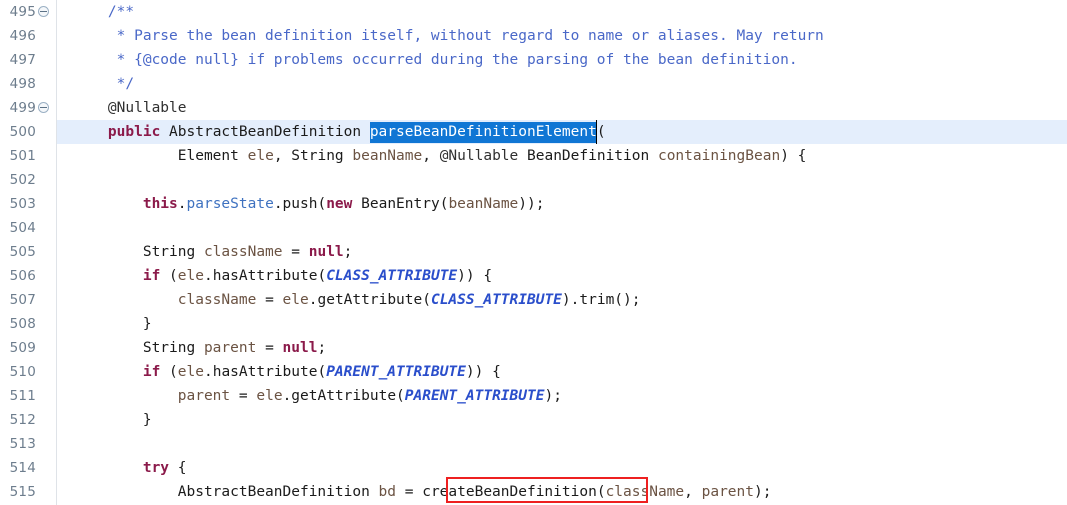 This screenshot has width=1067, height=505. What do you see at coordinates (22, 468) in the screenshot?
I see `line-number: 514` at bounding box center [22, 468].